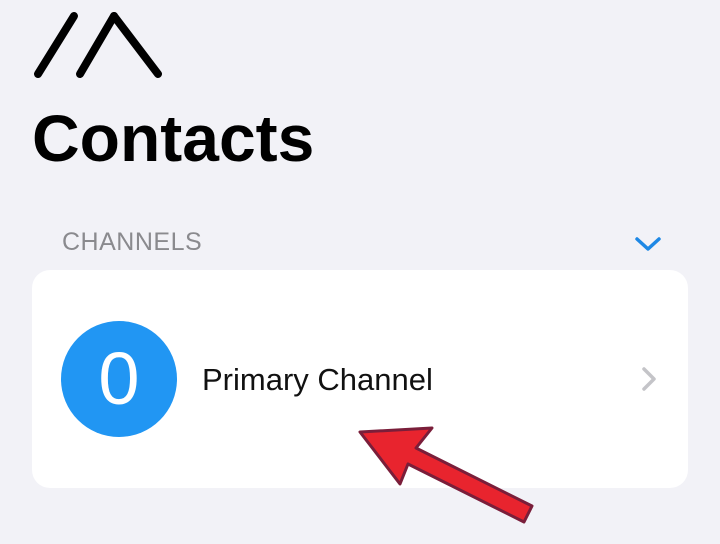 The image size is (720, 544). I want to click on channel-name: Primary Channel, so click(317, 379).